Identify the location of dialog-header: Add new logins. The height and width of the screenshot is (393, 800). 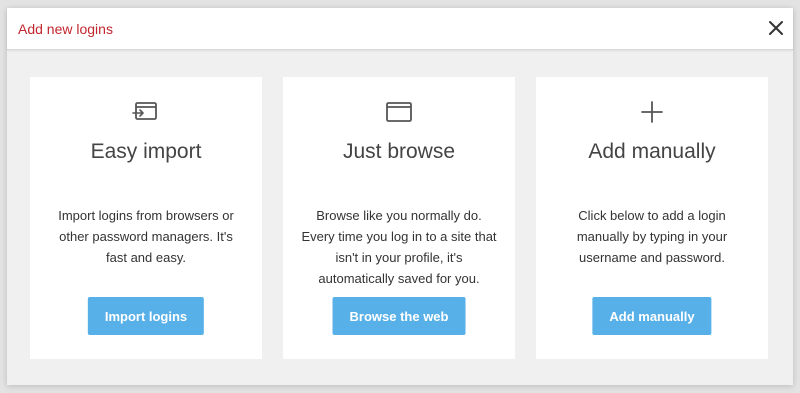
(400, 29).